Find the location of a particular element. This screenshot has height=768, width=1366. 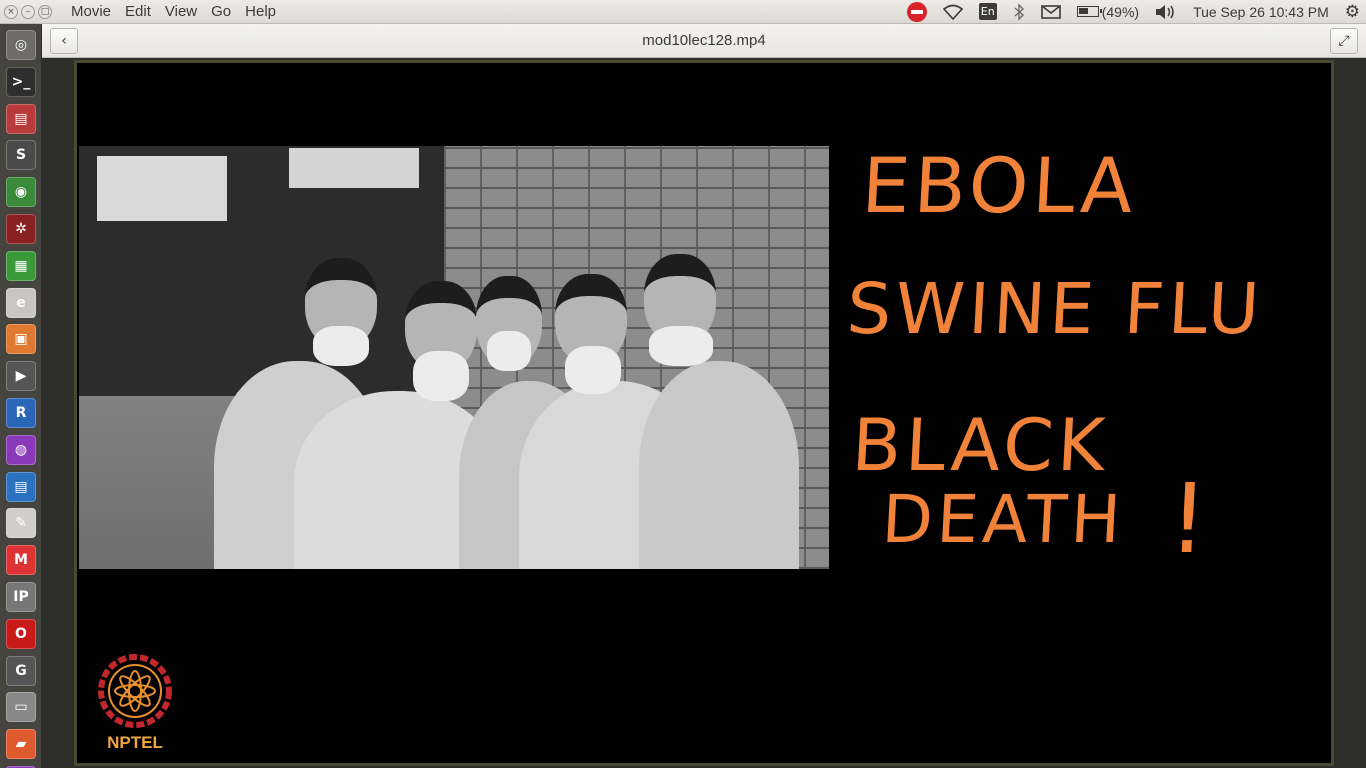

maximize-button: □ is located at coordinates (45, 11).